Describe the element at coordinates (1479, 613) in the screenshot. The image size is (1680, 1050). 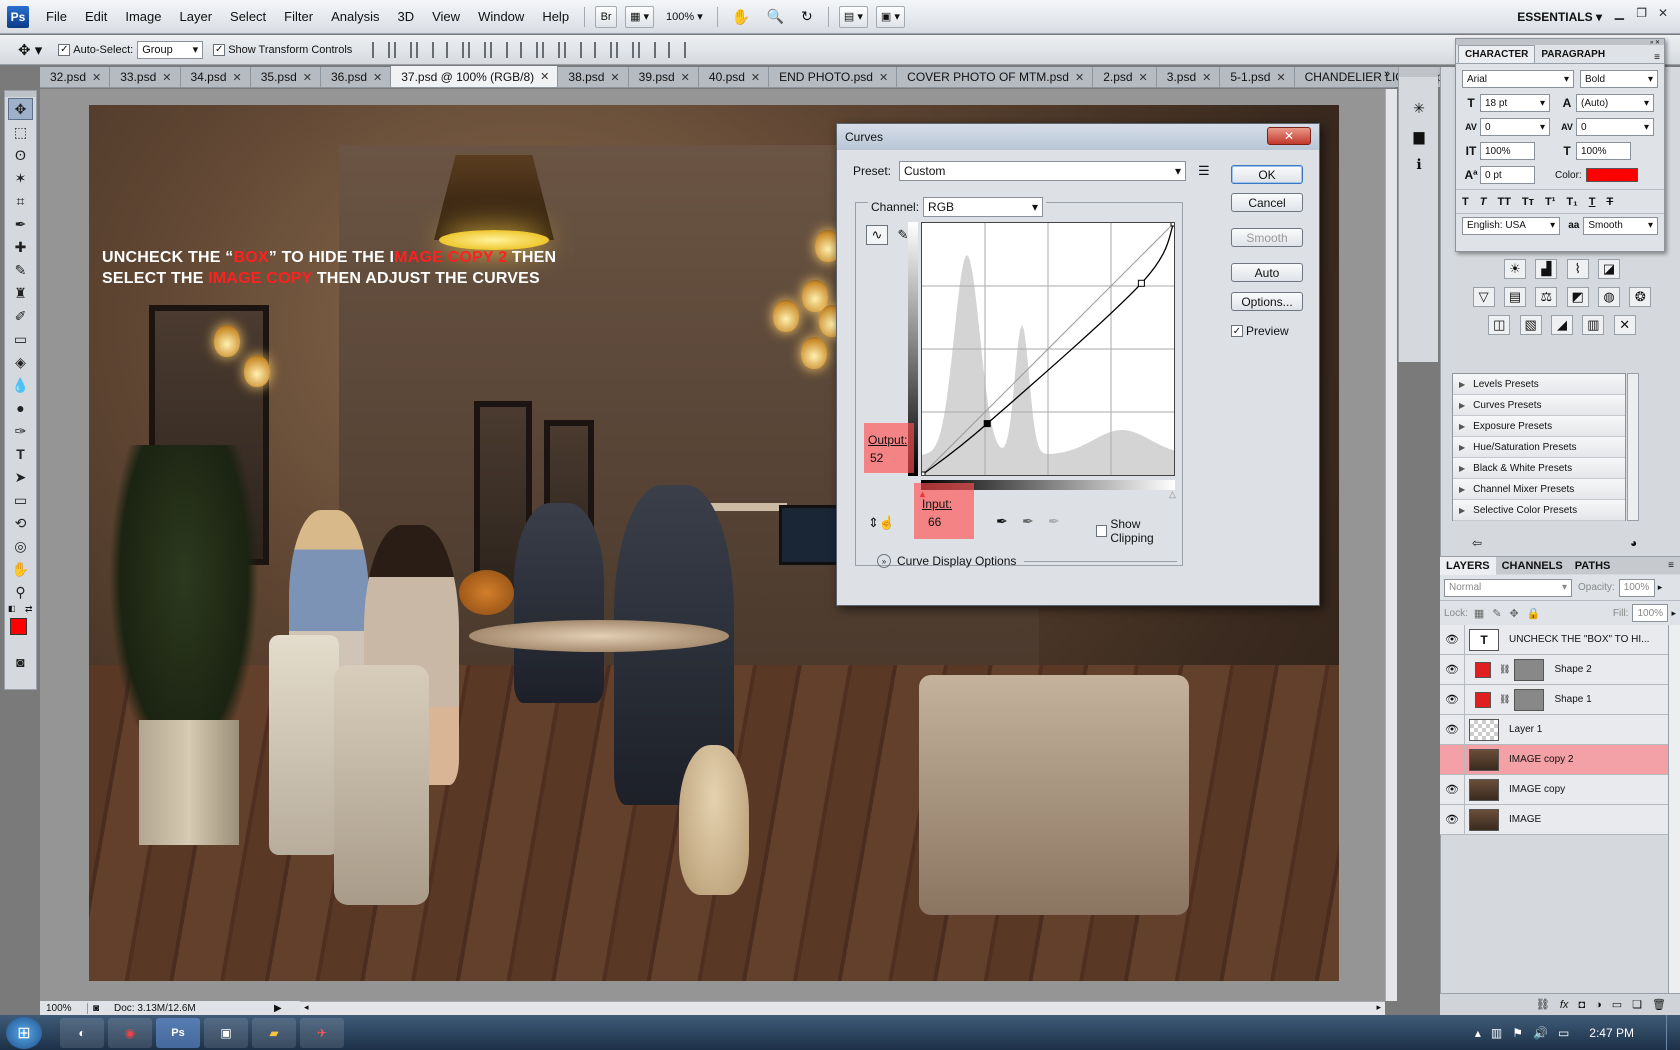
I see `lock-transparency-icon: ▦` at that location.